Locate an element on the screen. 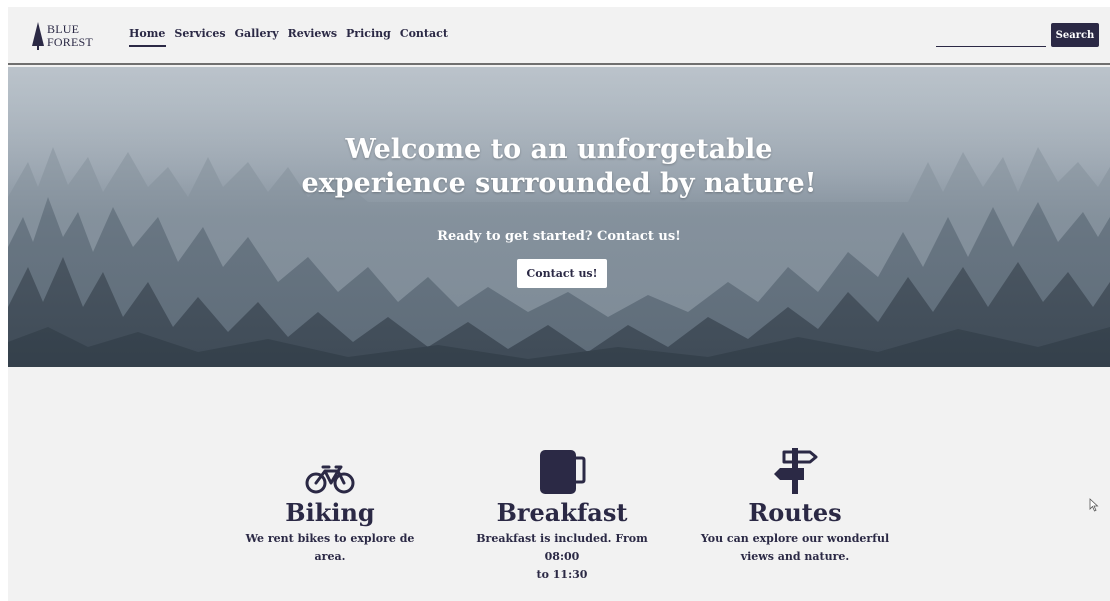 Image resolution: width=1110 pixels, height=601 pixels. feature-text-biking-line-1: We rent bikes to explore de area. is located at coordinates (330, 547).